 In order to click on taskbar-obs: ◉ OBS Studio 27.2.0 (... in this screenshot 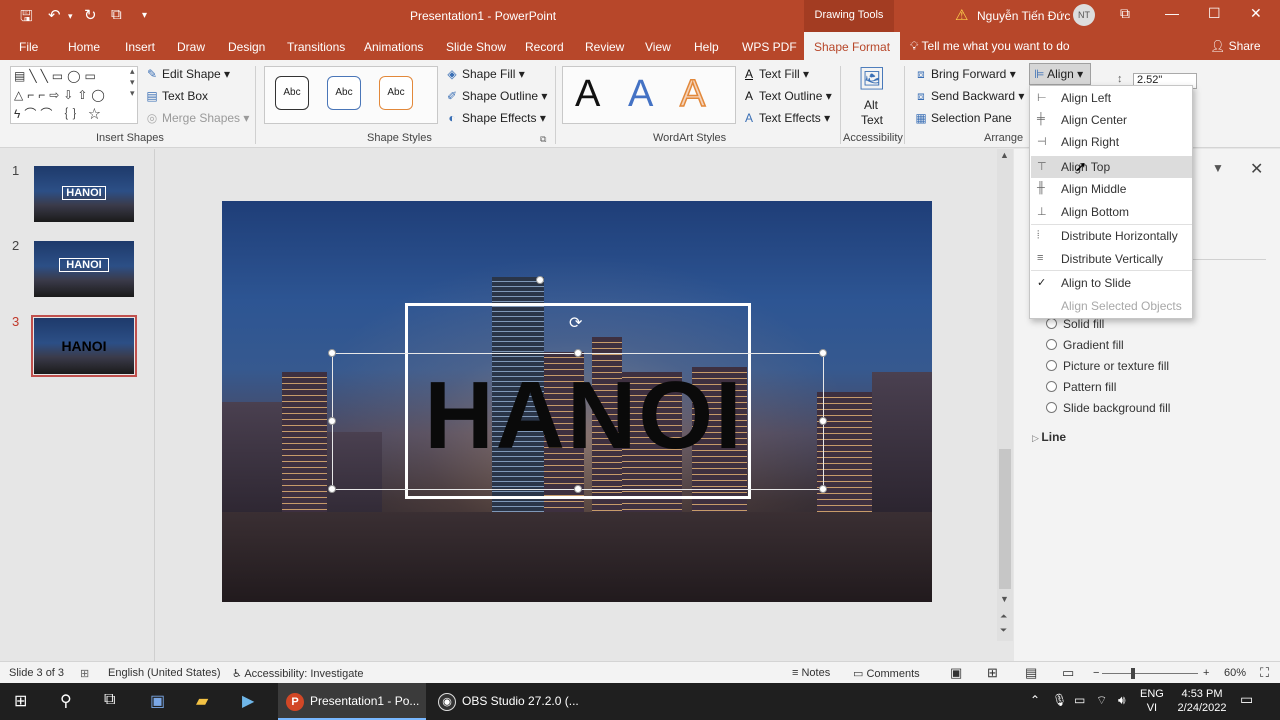, I will do `click(505, 701)`.